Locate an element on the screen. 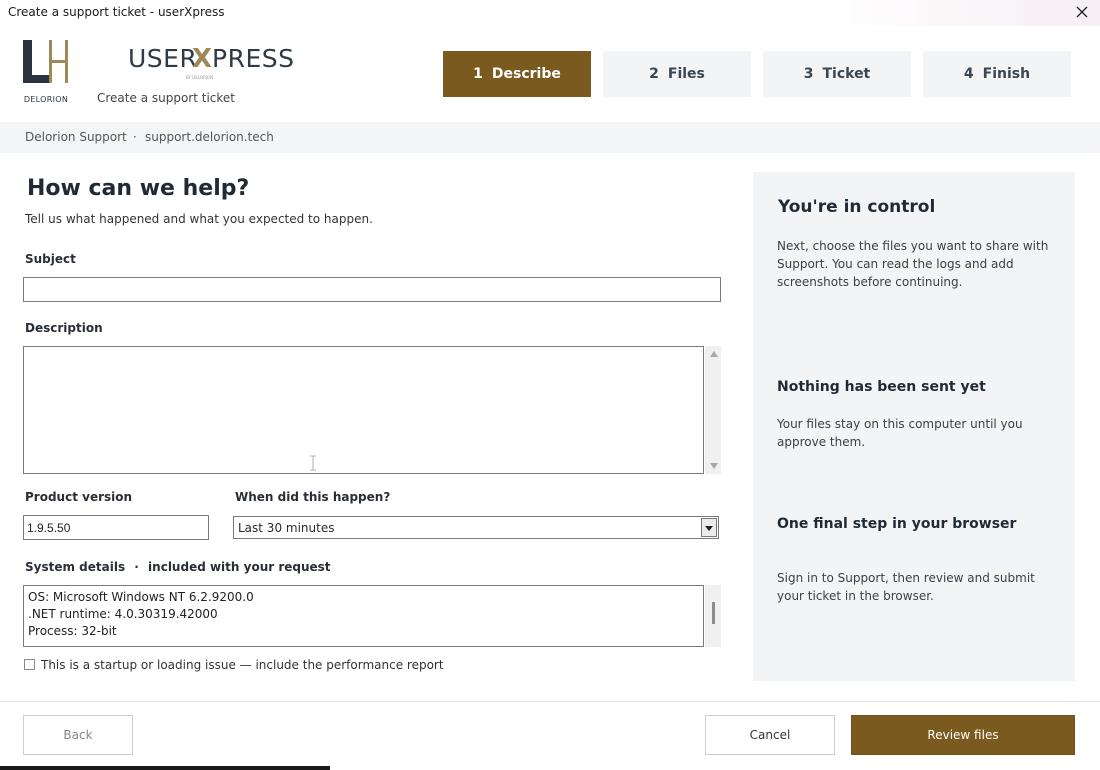 The width and height of the screenshot is (1100, 770). step-label: Describe is located at coordinates (526, 74).